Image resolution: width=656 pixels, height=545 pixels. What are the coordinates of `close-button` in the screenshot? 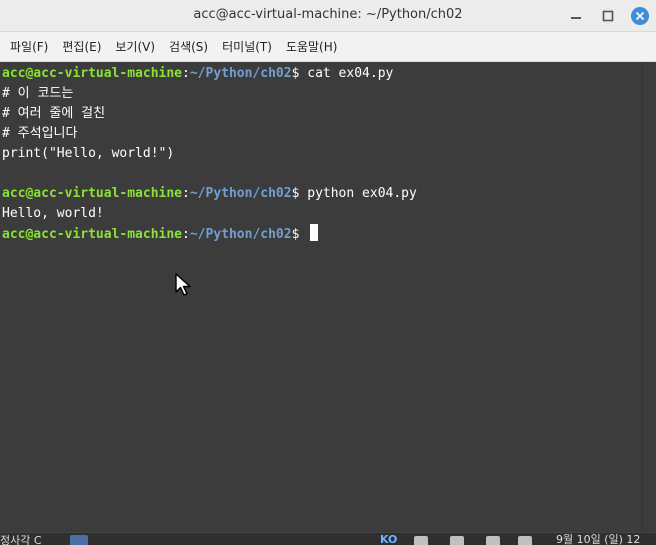 It's located at (640, 16).